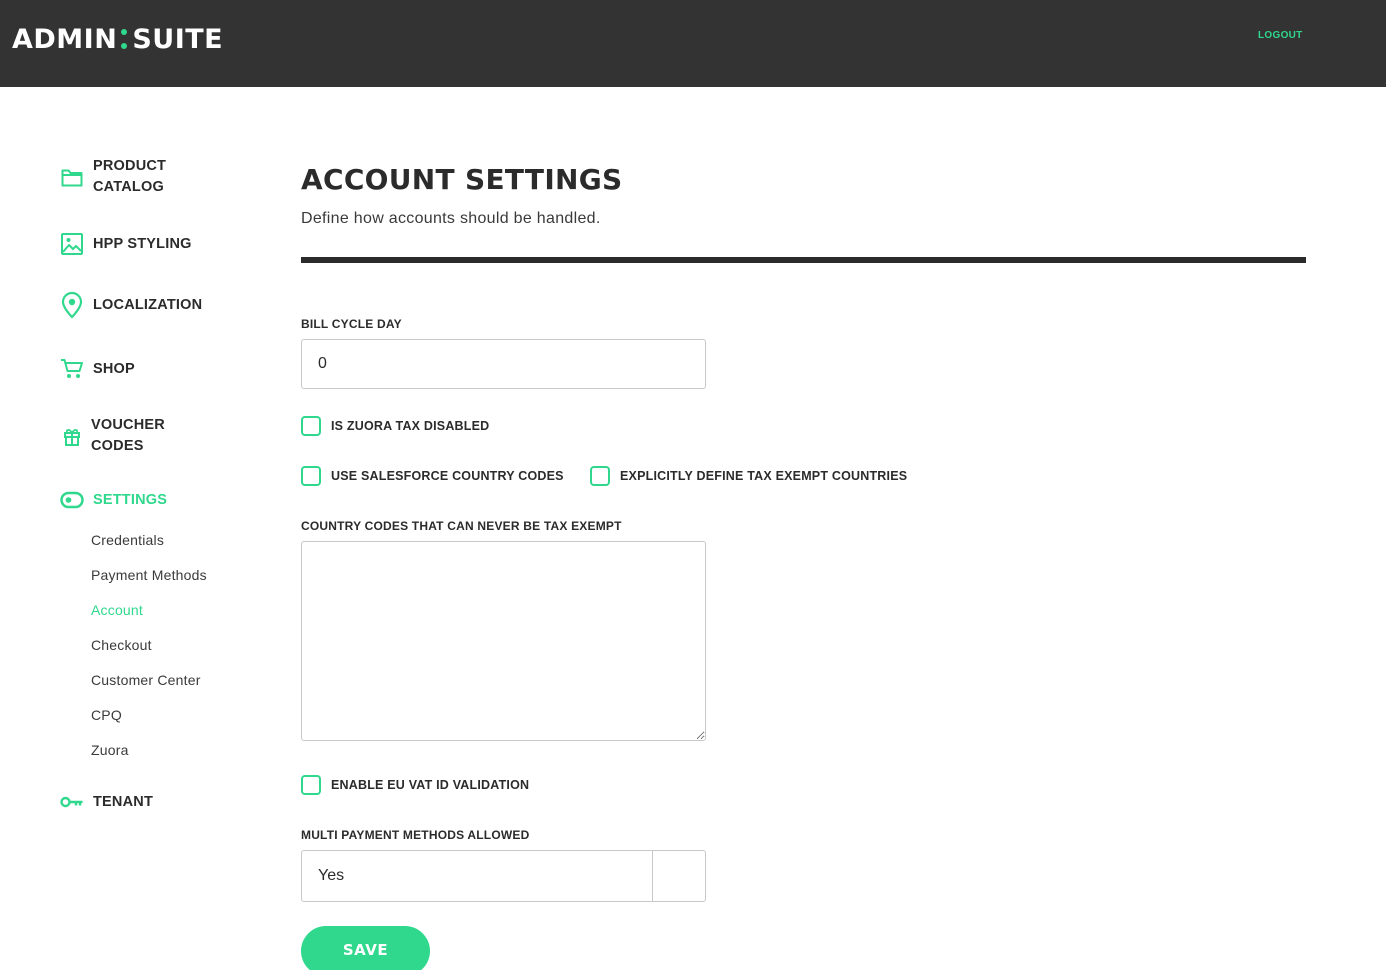 The image size is (1386, 970). What do you see at coordinates (764, 476) in the screenshot?
I see `checkbox-label: EXPLICITLY DEFINE TAX EXEMPT COUNTRIES` at bounding box center [764, 476].